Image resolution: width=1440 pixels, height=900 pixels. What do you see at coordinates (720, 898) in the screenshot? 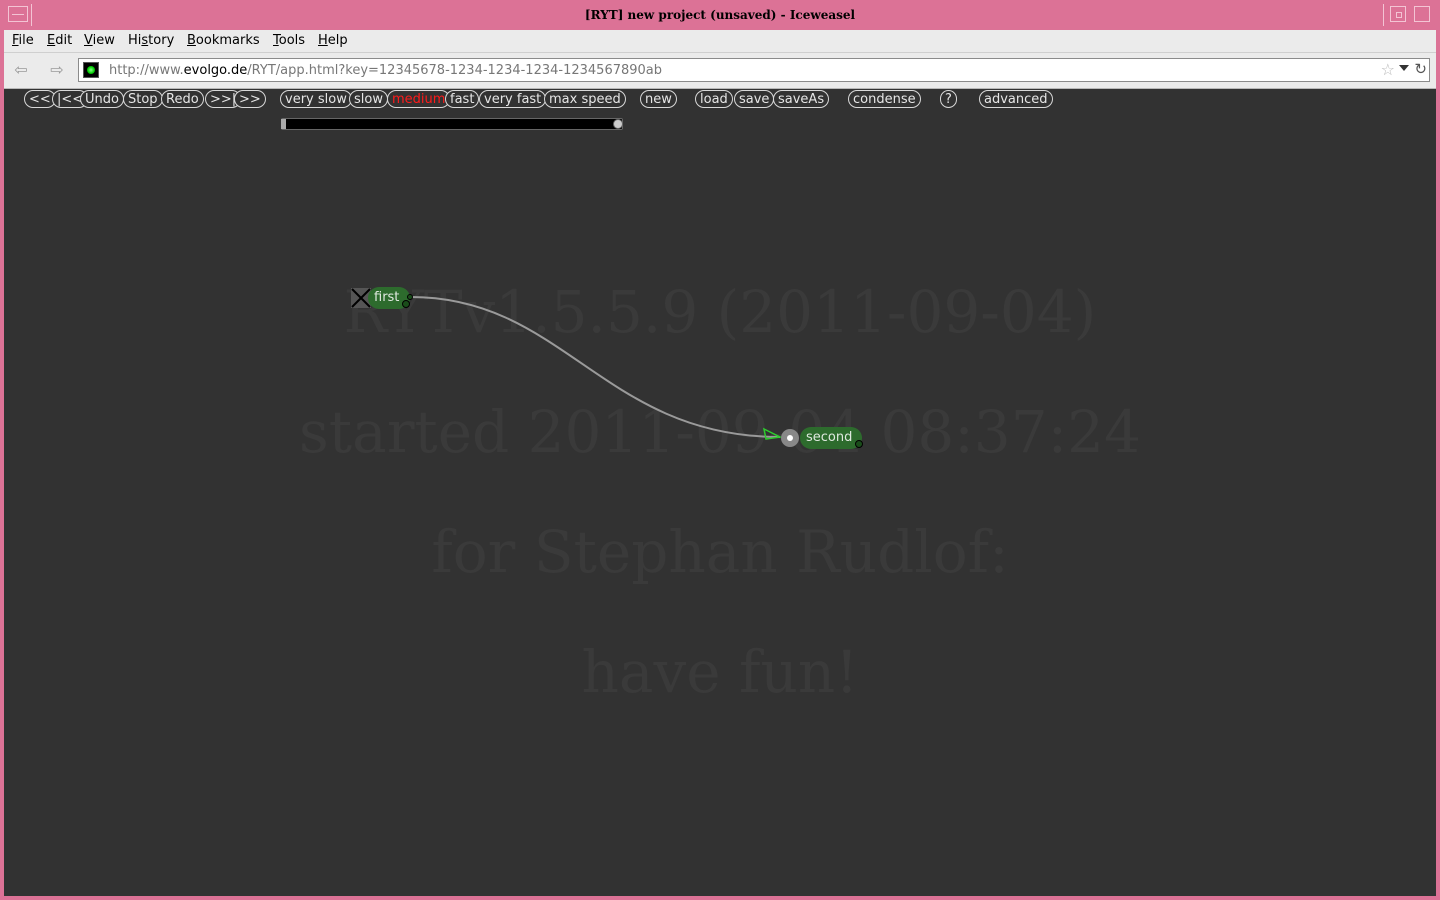
I see `window-border-bottom` at bounding box center [720, 898].